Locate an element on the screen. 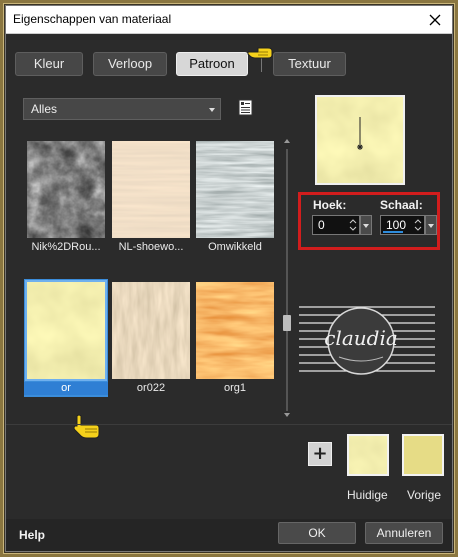 The image size is (458, 557). cancel-button: Annuleren is located at coordinates (404, 533).